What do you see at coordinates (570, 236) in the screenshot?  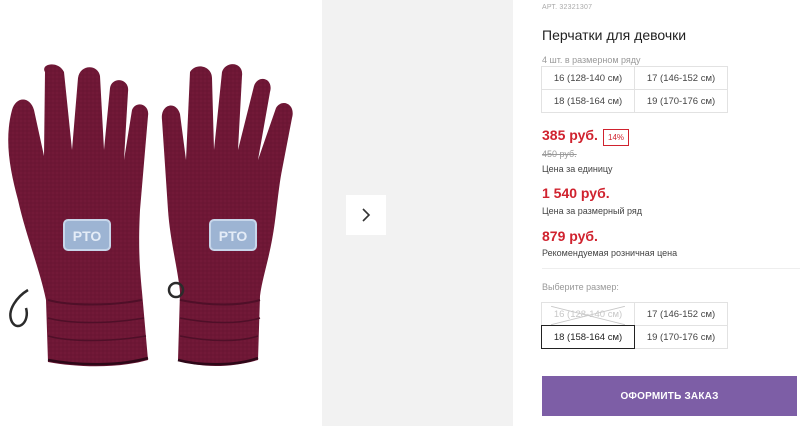 I see `retail-price: 879 руб.` at bounding box center [570, 236].